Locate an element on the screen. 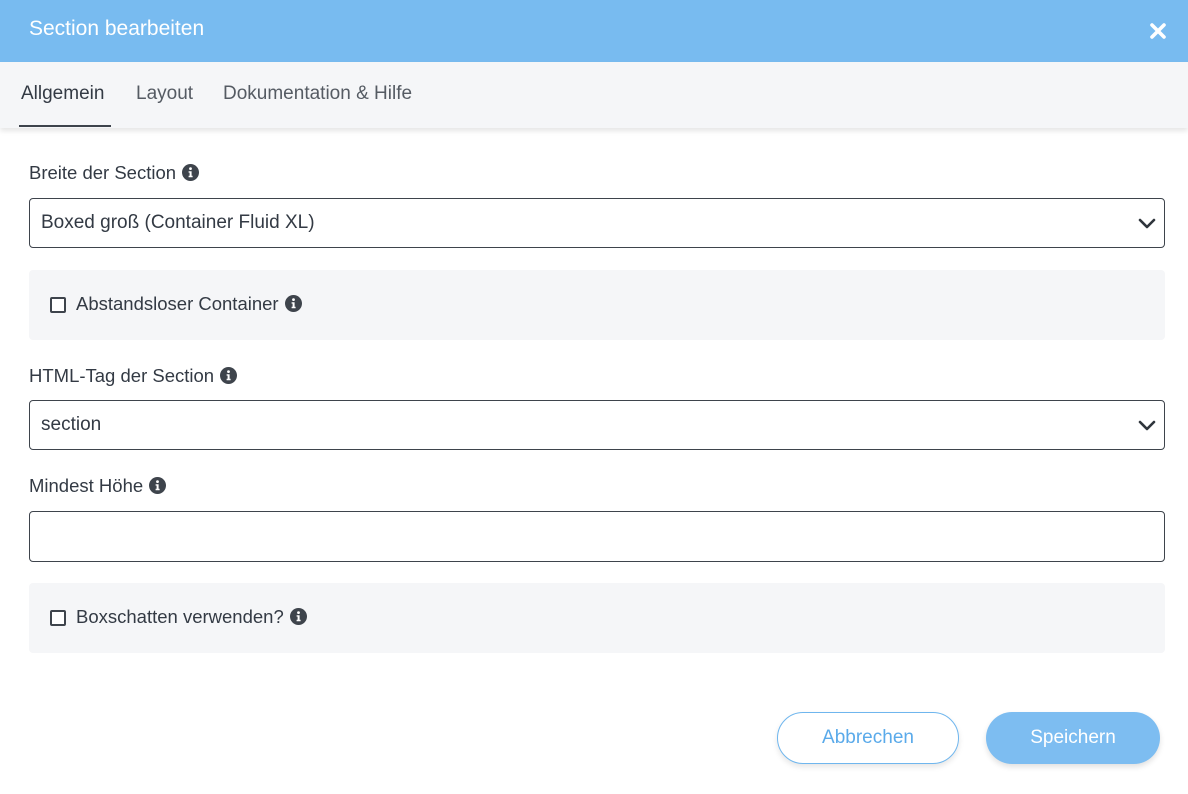 The image size is (1188, 794). no-gap-field-label: Abstandsloser Container is located at coordinates (189, 304).